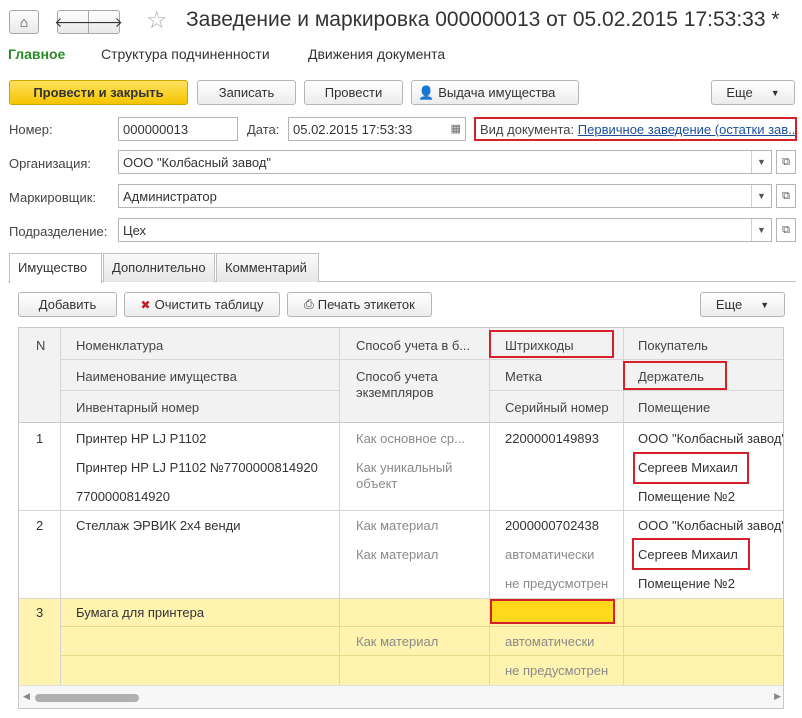 This screenshot has width=802, height=718. What do you see at coordinates (395, 392) in the screenshot?
I see `header-copy-accounting-line2: экземпляров` at bounding box center [395, 392].